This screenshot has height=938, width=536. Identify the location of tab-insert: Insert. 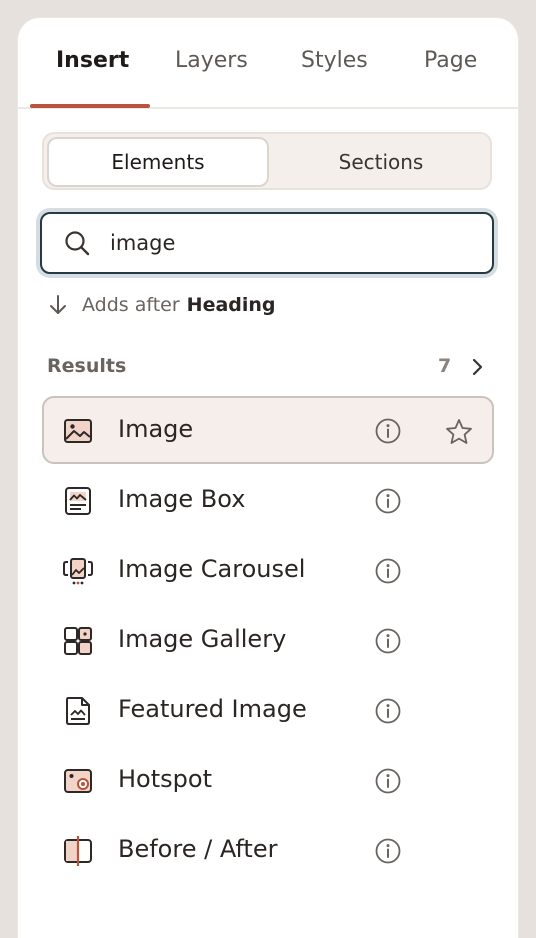
(92, 60).